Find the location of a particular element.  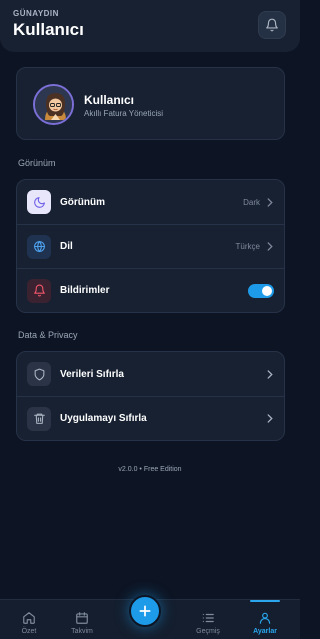

plus-icon is located at coordinates (145, 611).